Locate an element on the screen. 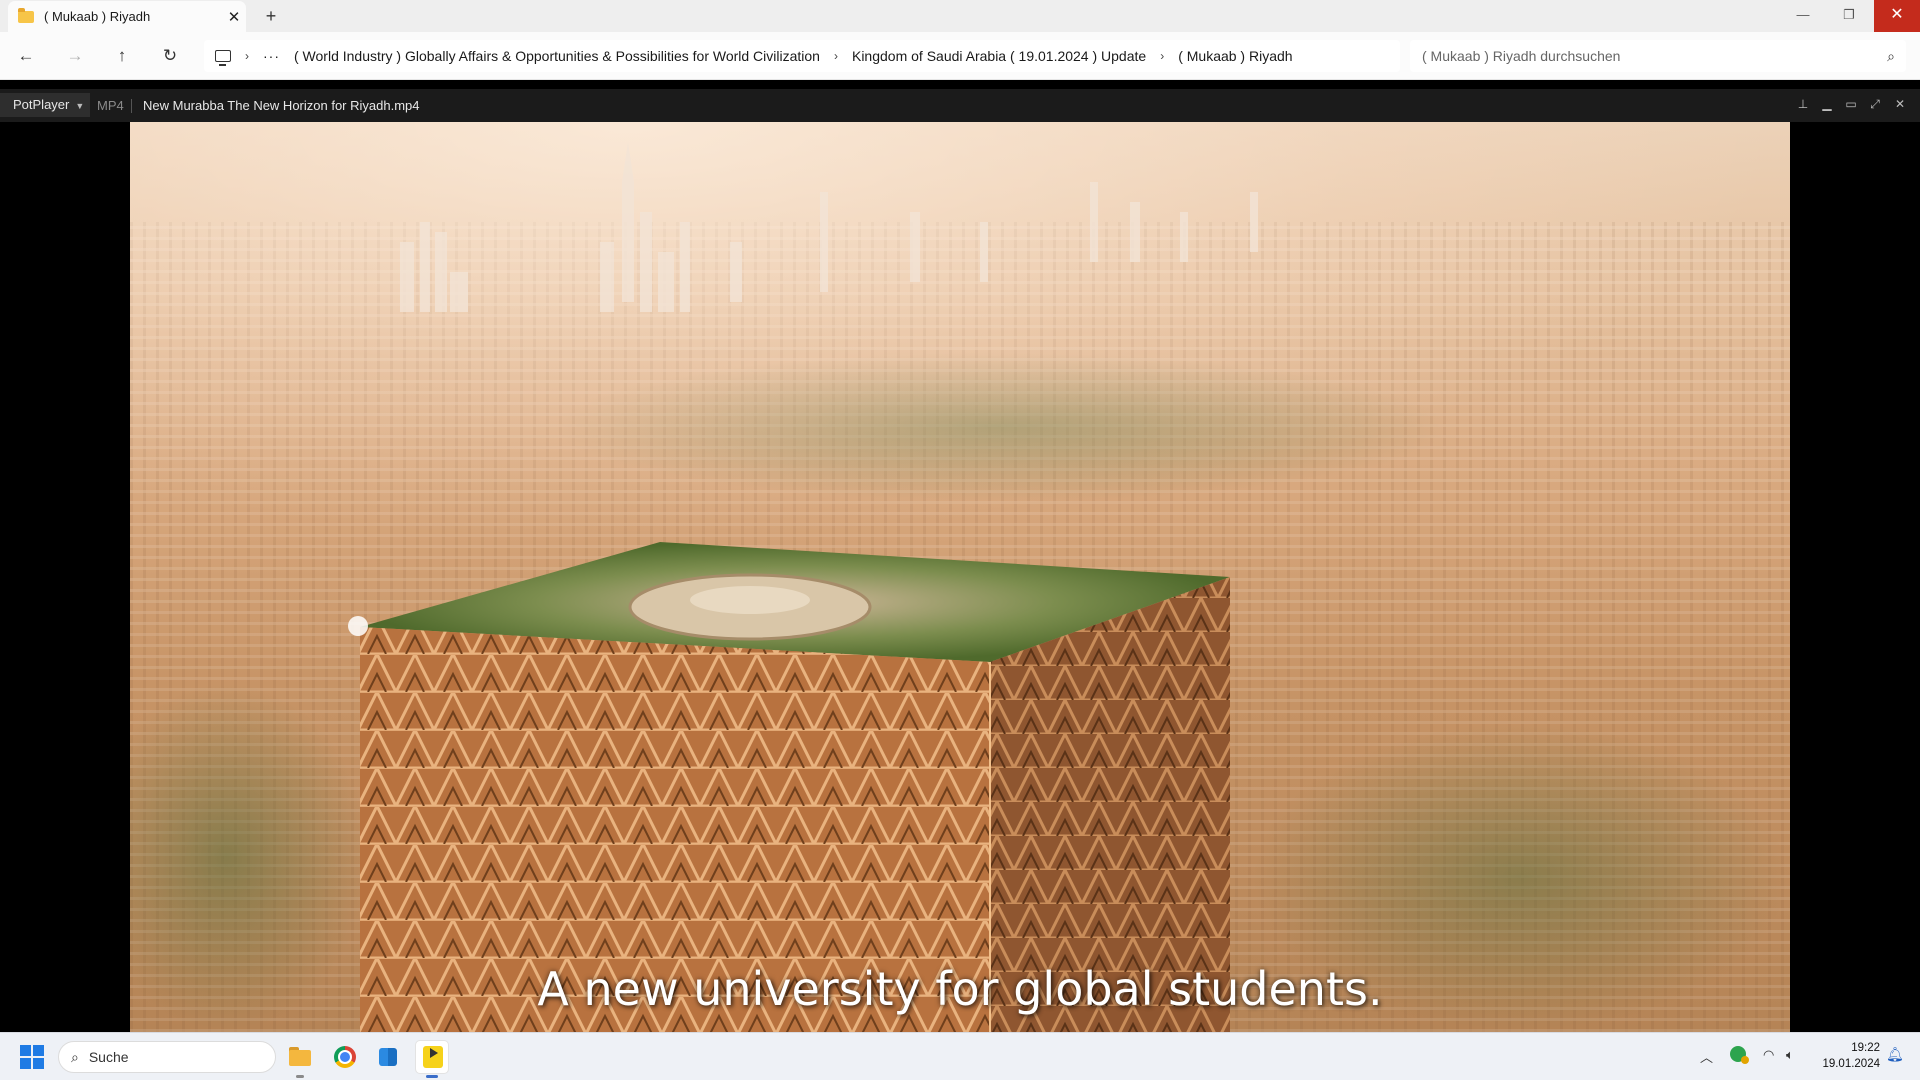 Image resolution: width=1920 pixels, height=1080 pixels. wifi-icon: ◠ is located at coordinates (1768, 1055).